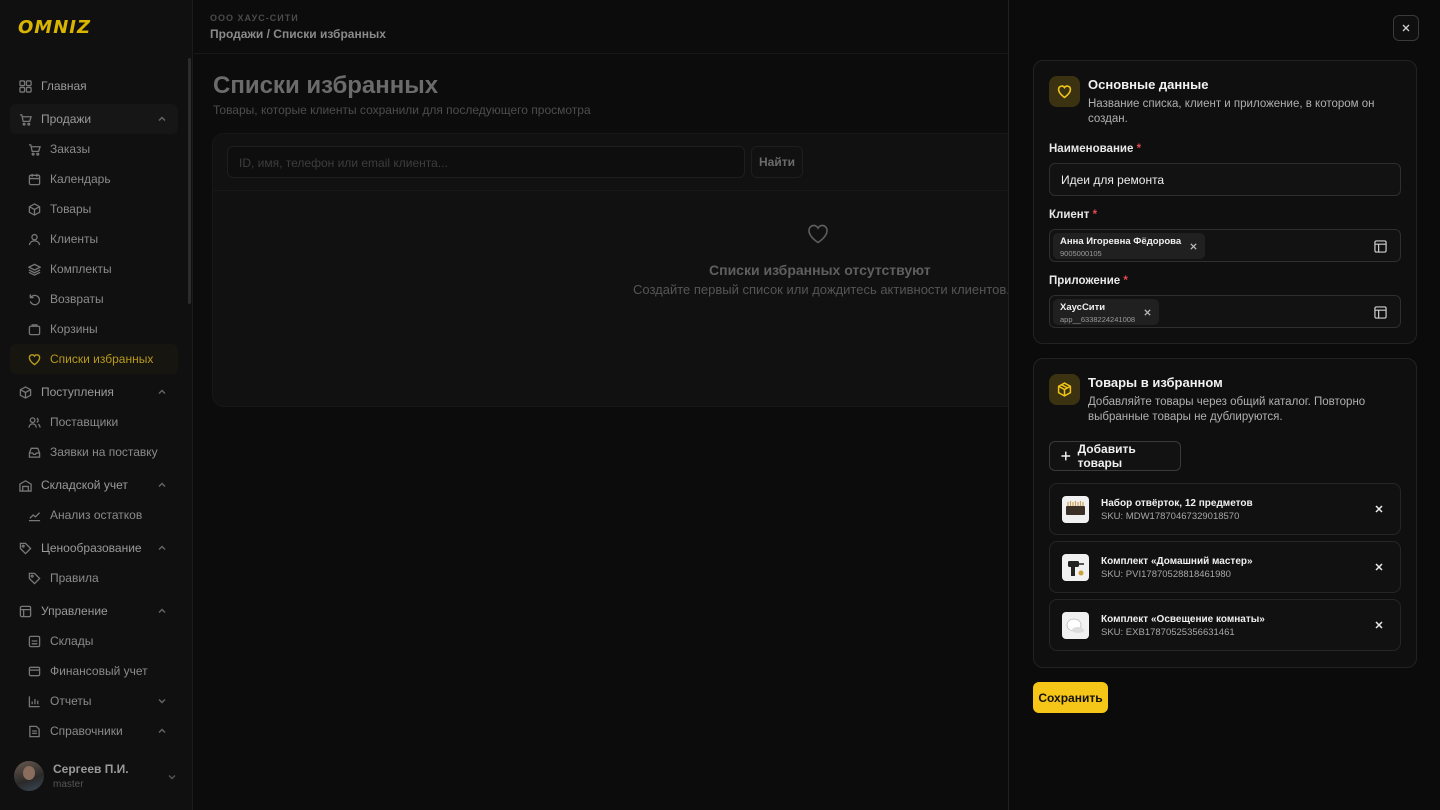  What do you see at coordinates (254, 18) in the screenshot?
I see `org-name: ООО ХАУС-СИТИ` at bounding box center [254, 18].